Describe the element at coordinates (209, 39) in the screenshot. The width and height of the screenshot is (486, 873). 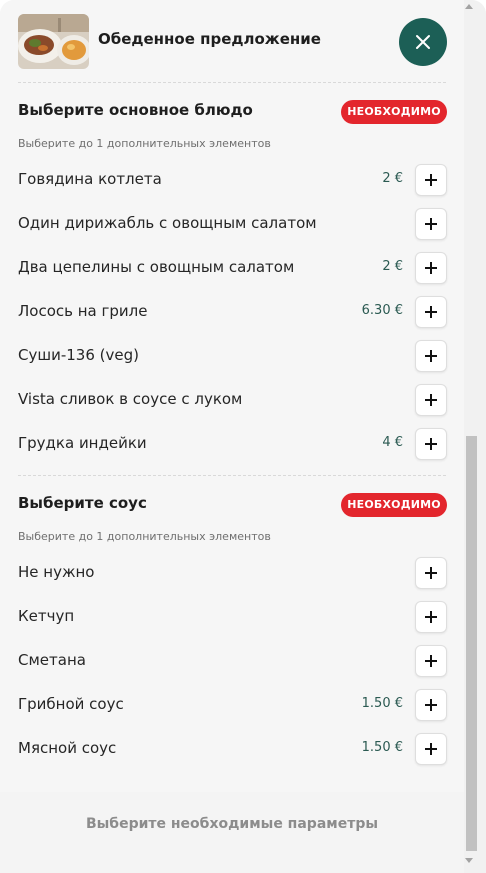
I see `modal-title: Обеденное предложение` at that location.